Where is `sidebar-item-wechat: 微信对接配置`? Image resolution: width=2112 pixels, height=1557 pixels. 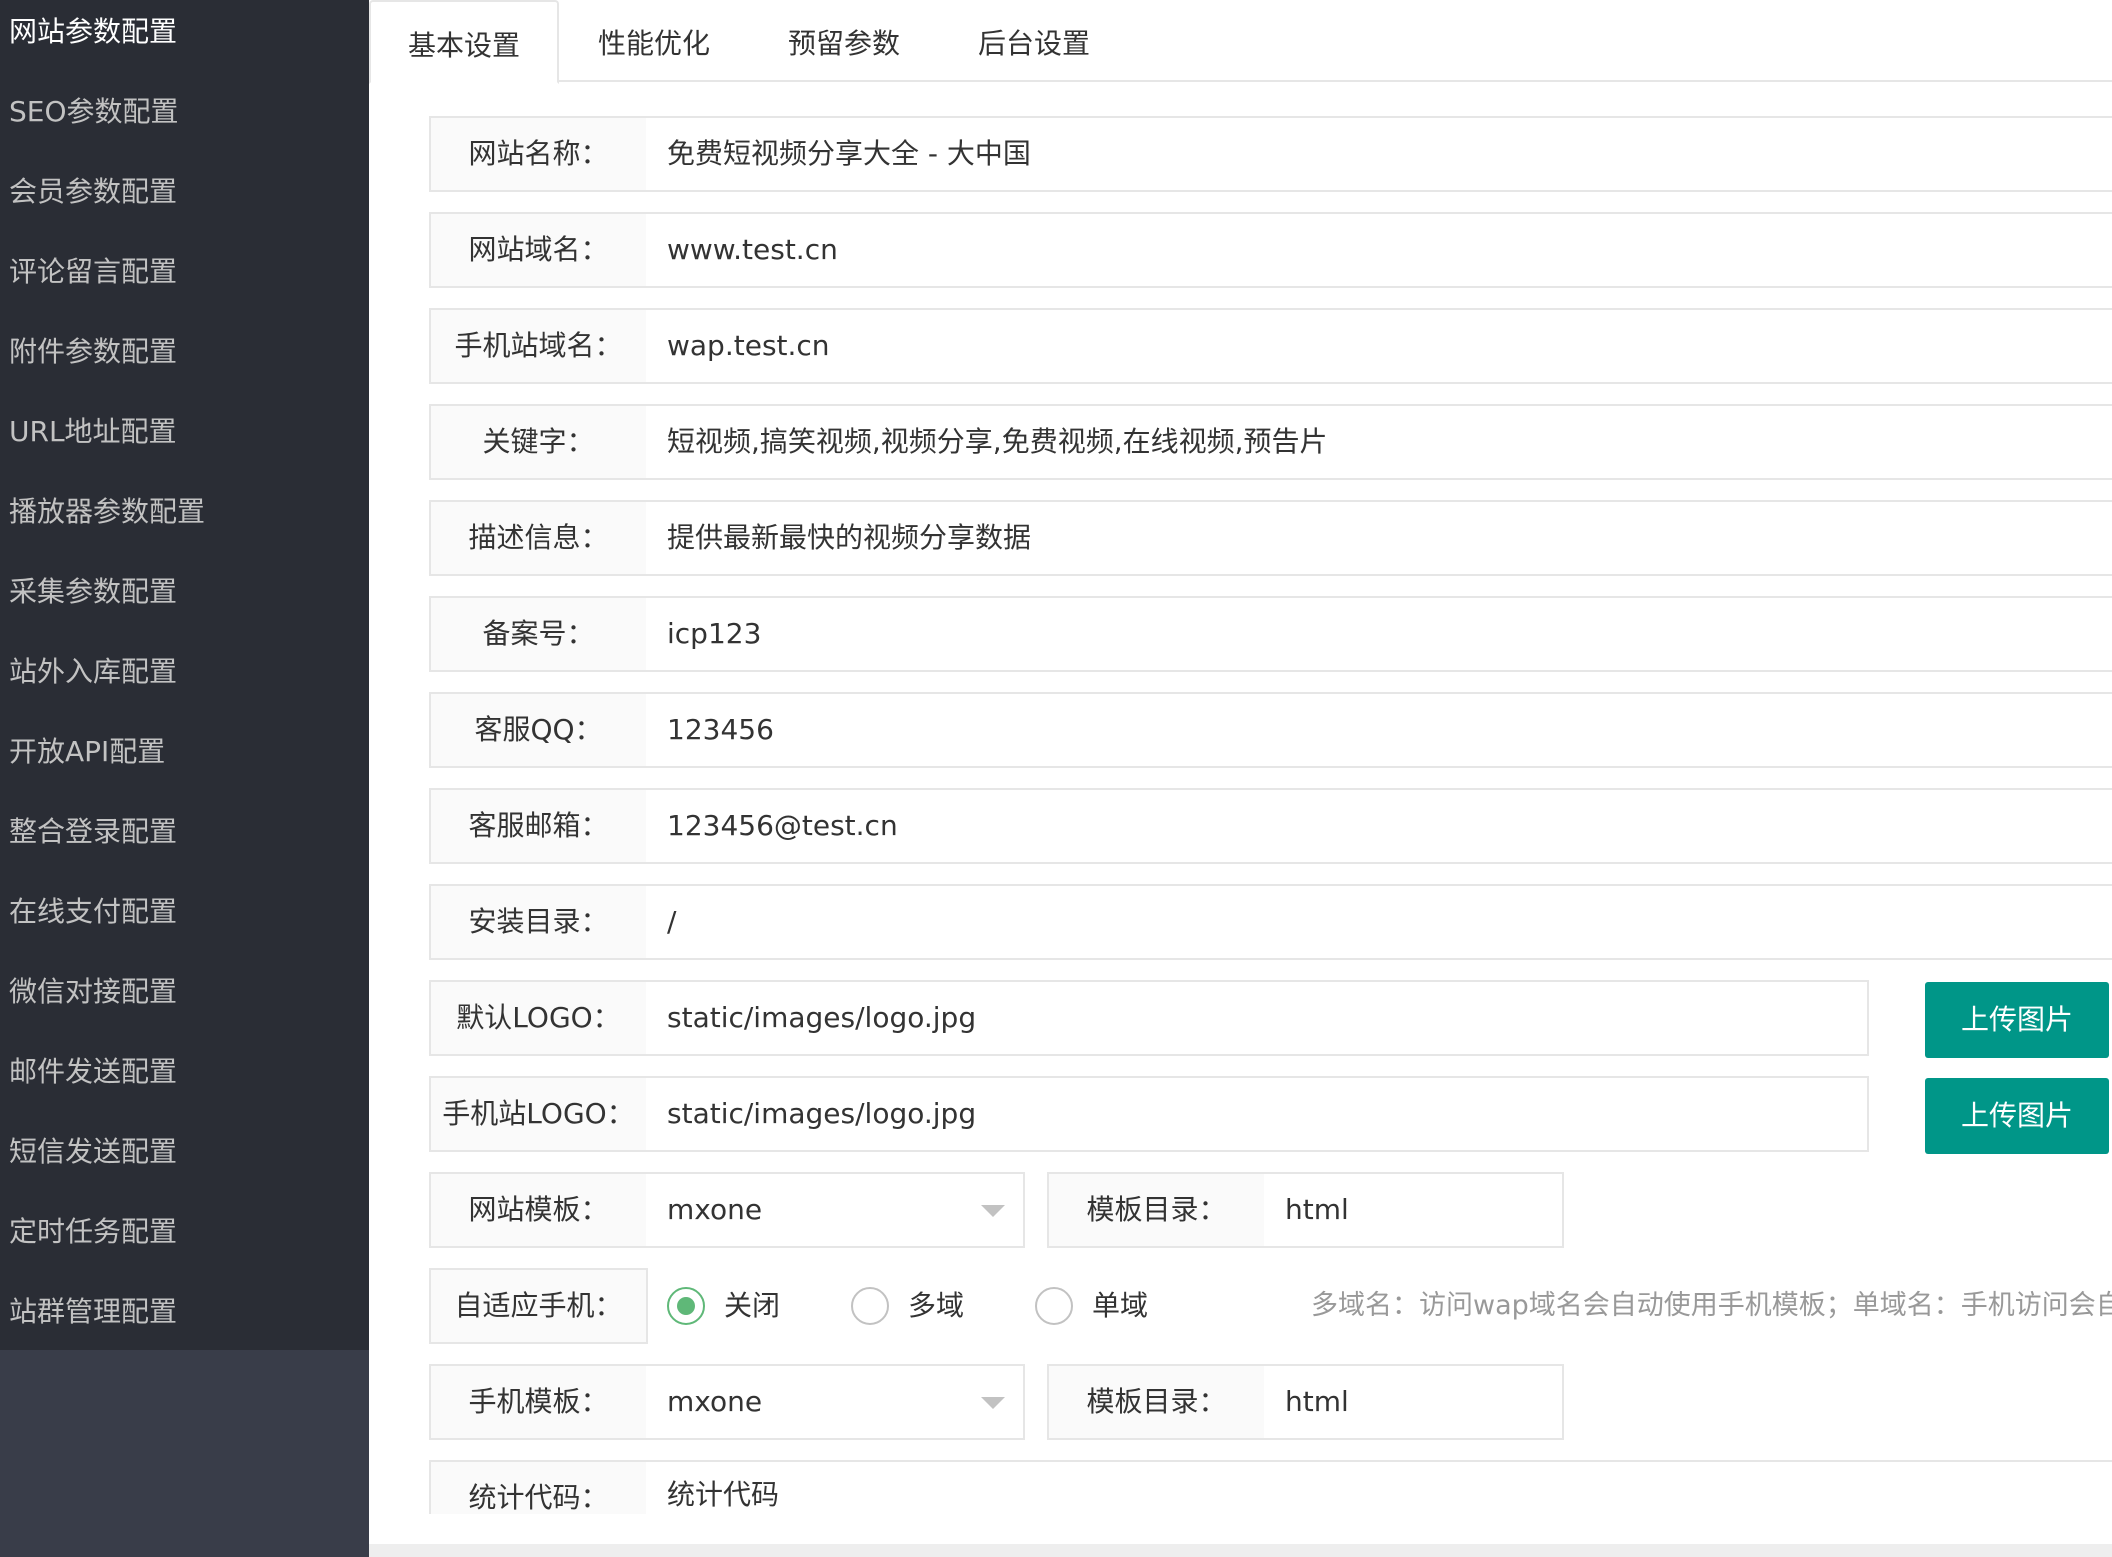
sidebar-item-wechat: 微信对接配置 is located at coordinates (184, 992).